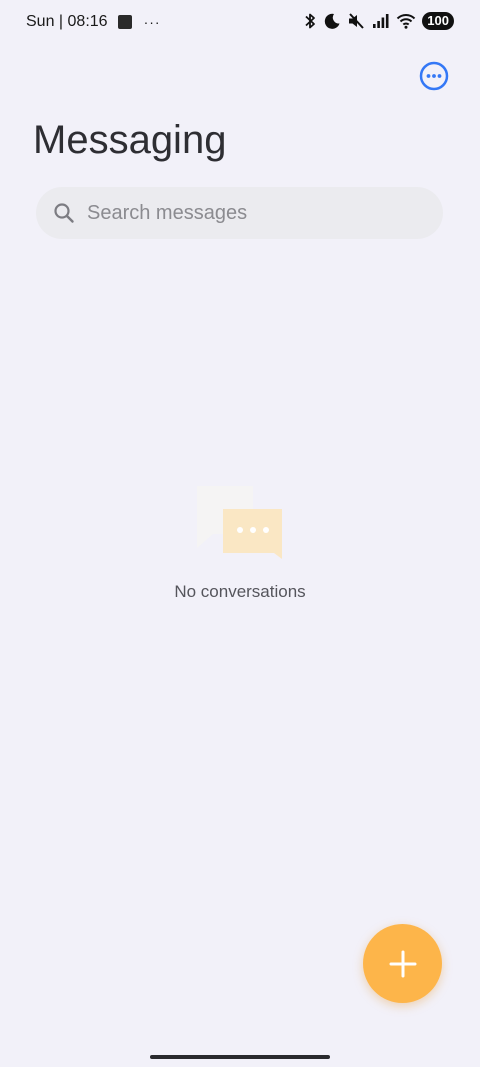 This screenshot has height=1067, width=480. I want to click on home-indicator, so click(240, 1057).